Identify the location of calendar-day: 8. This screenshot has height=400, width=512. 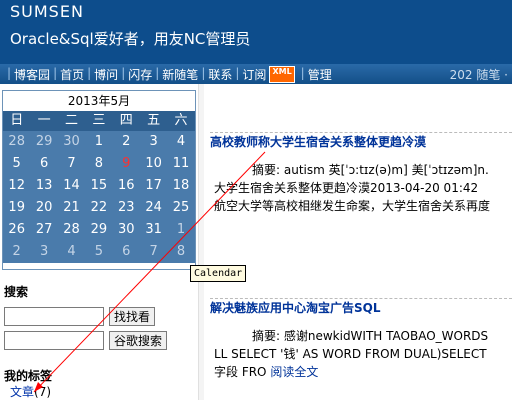
(181, 251).